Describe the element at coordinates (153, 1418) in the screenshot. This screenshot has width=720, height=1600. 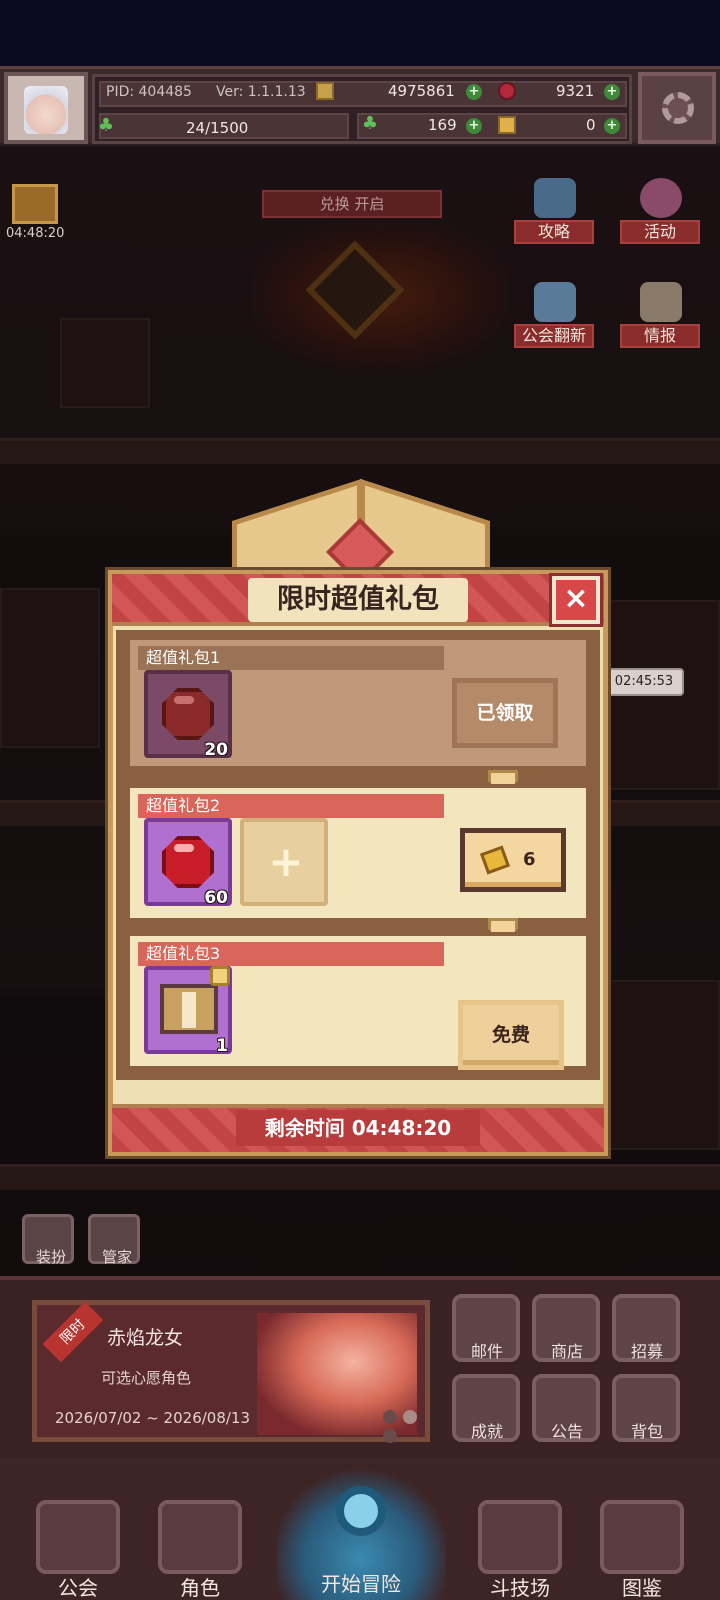
I see `event-date: 2026/07/02 ~ 2026/08/13` at that location.